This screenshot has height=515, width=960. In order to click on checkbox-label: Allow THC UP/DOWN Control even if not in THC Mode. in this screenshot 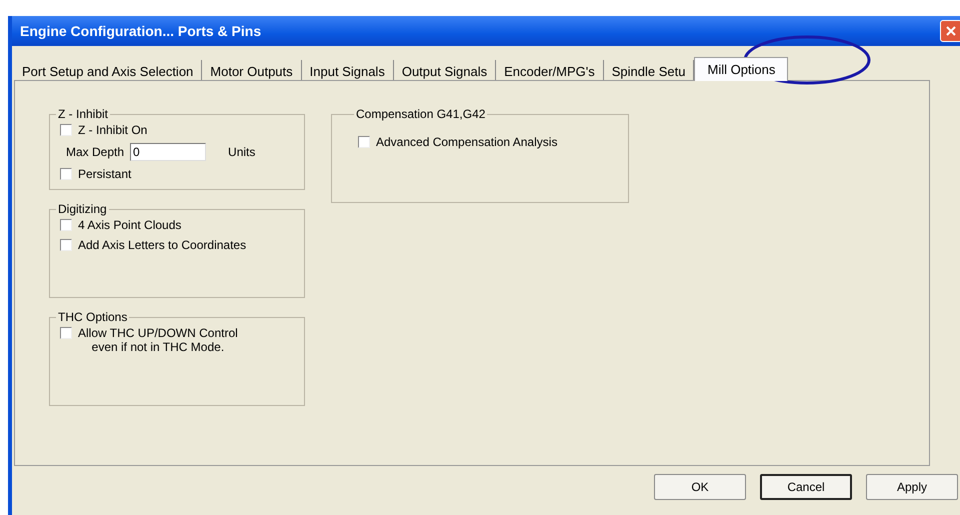, I will do `click(158, 340)`.